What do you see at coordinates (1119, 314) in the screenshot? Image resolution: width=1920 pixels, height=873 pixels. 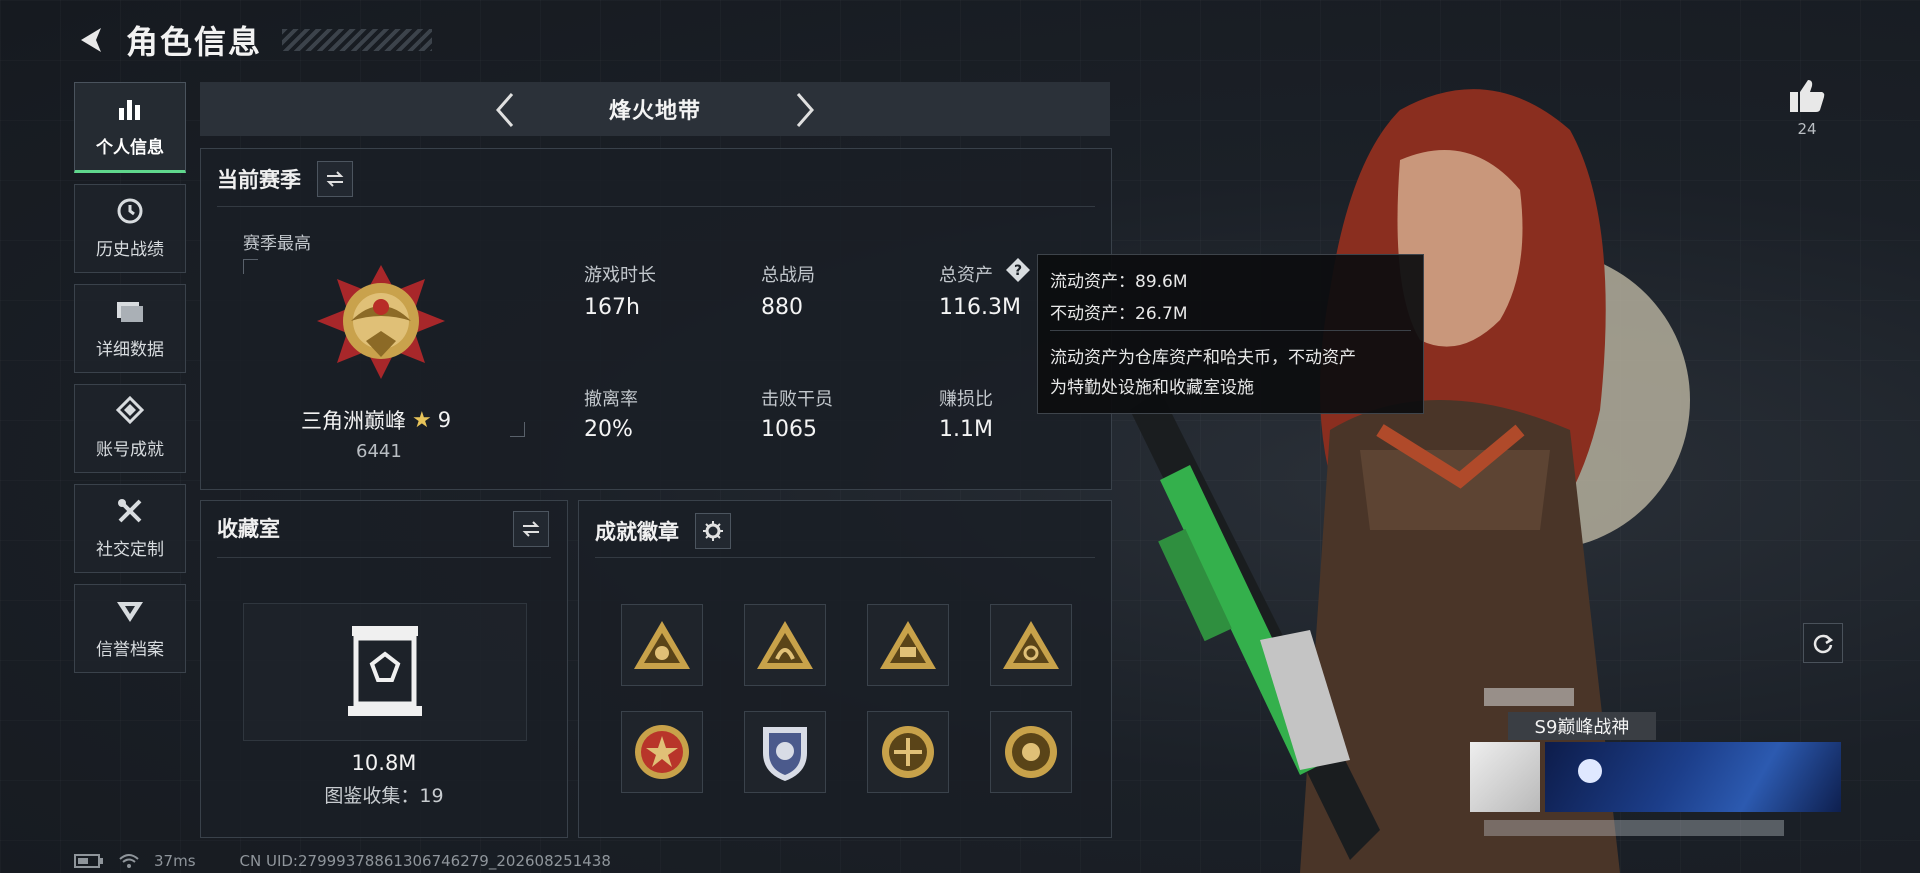 I see `tooltip-fixed-assets: 不动资产：26.7M` at bounding box center [1119, 314].